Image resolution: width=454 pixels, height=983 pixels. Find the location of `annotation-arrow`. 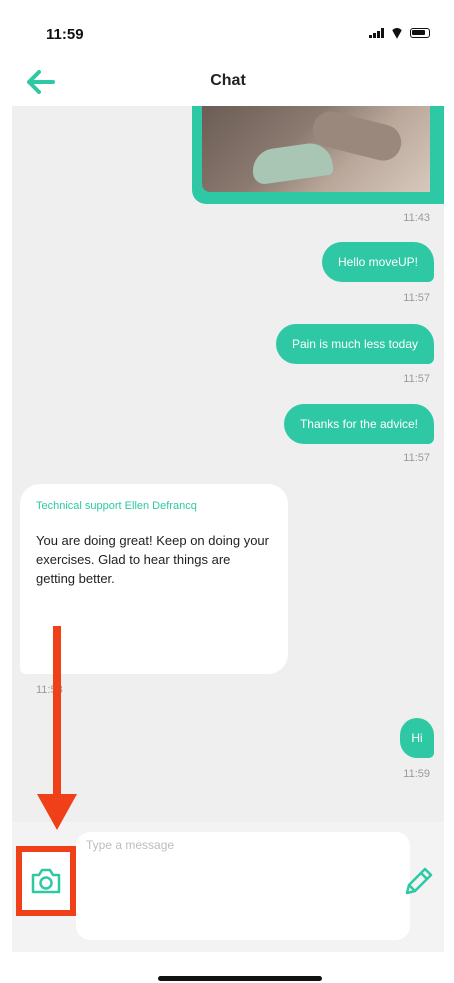

annotation-arrow is located at coordinates (57, 713).